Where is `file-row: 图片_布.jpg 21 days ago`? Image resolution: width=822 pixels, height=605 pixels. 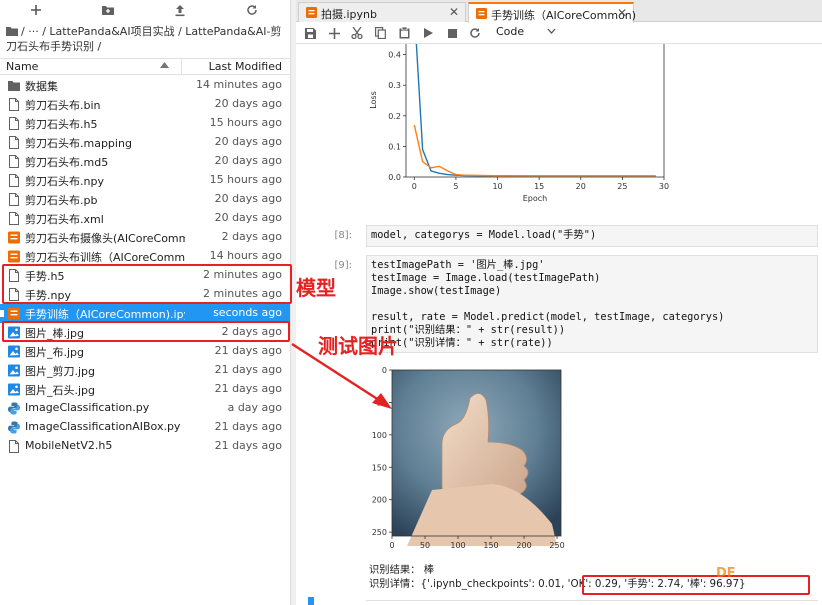
file-row: 图片_布.jpg 21 days ago is located at coordinates (145, 351).